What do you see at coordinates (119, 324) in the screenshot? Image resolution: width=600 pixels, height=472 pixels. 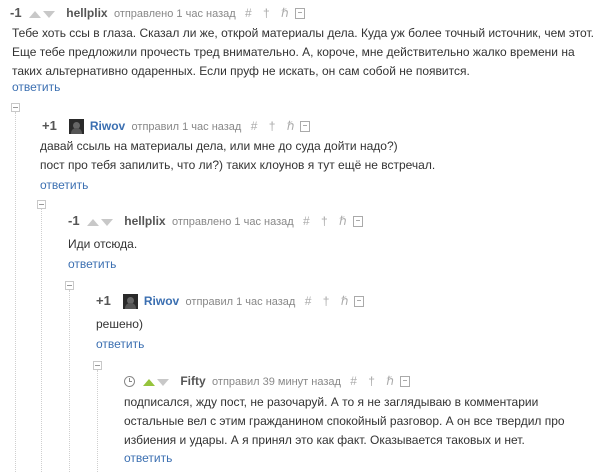 I see `comment-text: решено)` at bounding box center [119, 324].